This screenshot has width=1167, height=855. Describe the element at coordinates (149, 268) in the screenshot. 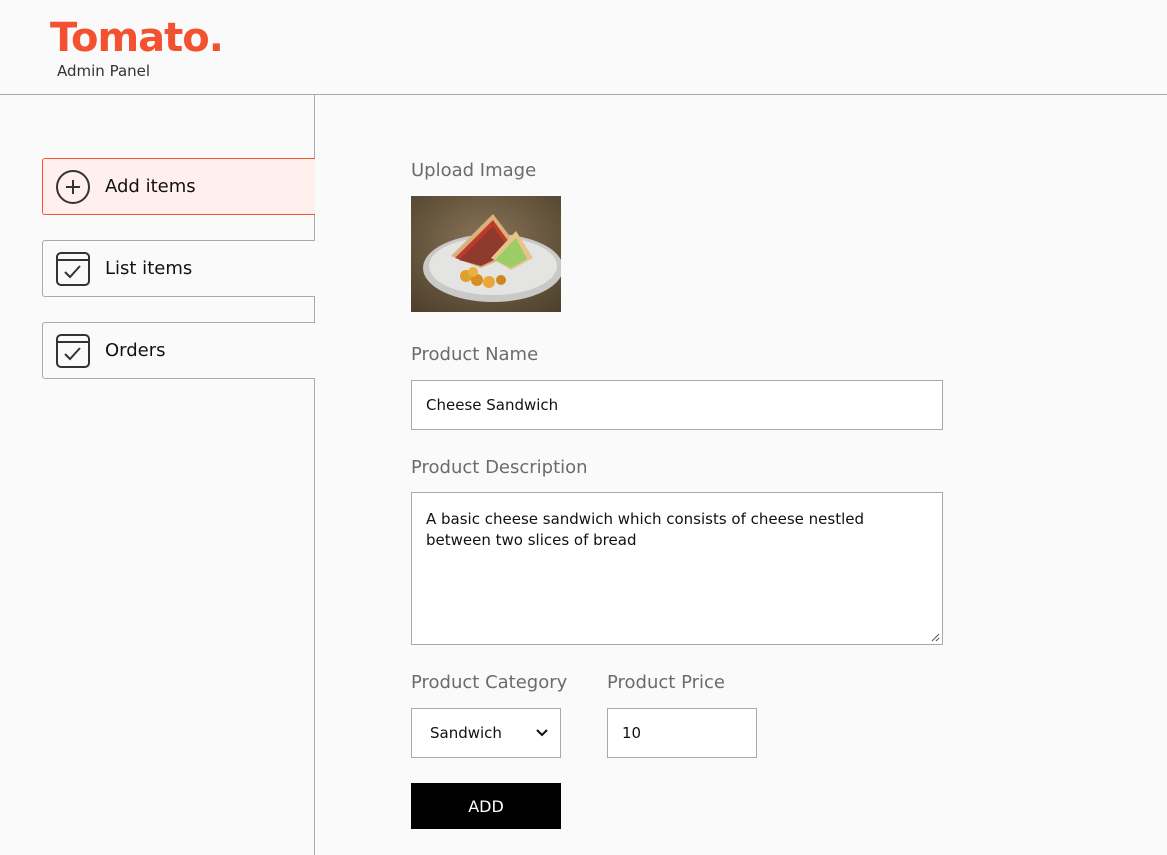

I see `sidebar-item-label: List items` at that location.